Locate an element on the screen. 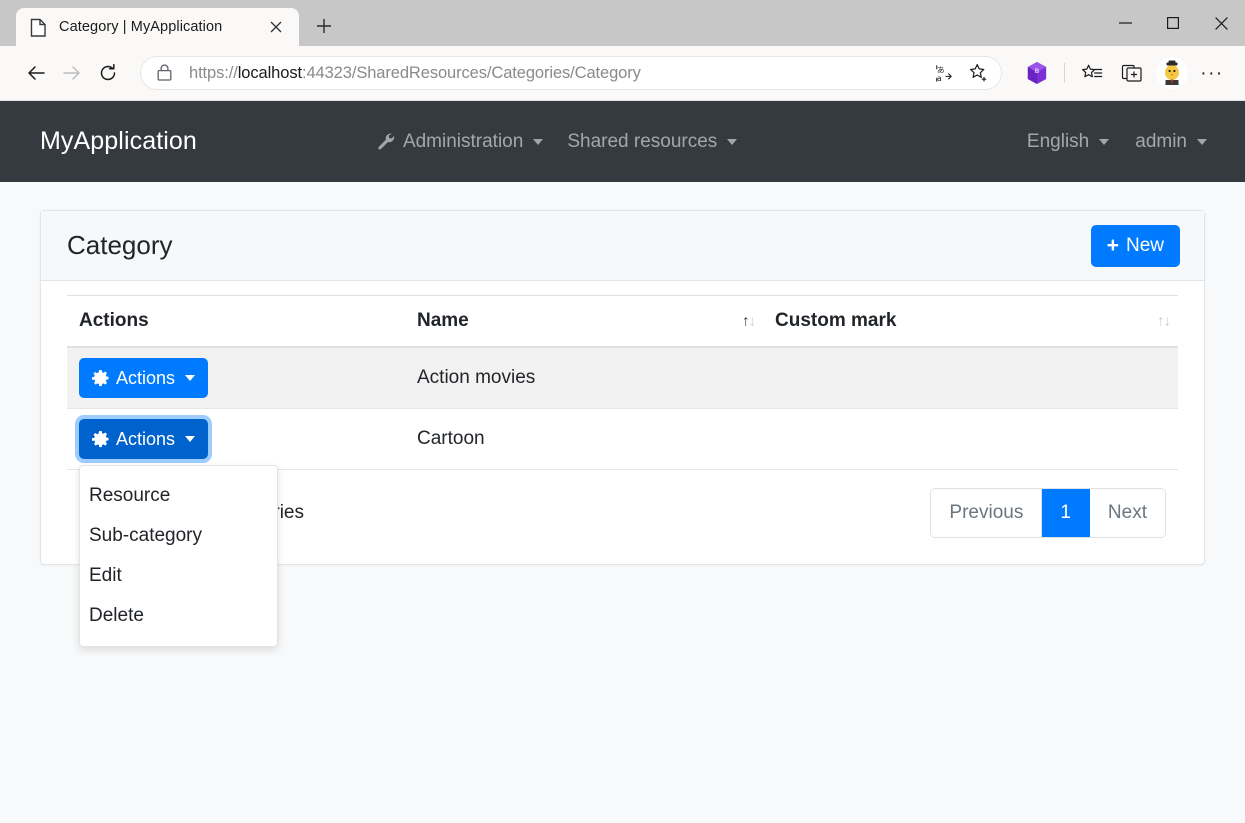 Image resolution: width=1245 pixels, height=823 pixels. table-head: Actions Name ↑↓ Custom mark ↑↓ is located at coordinates (622, 321).